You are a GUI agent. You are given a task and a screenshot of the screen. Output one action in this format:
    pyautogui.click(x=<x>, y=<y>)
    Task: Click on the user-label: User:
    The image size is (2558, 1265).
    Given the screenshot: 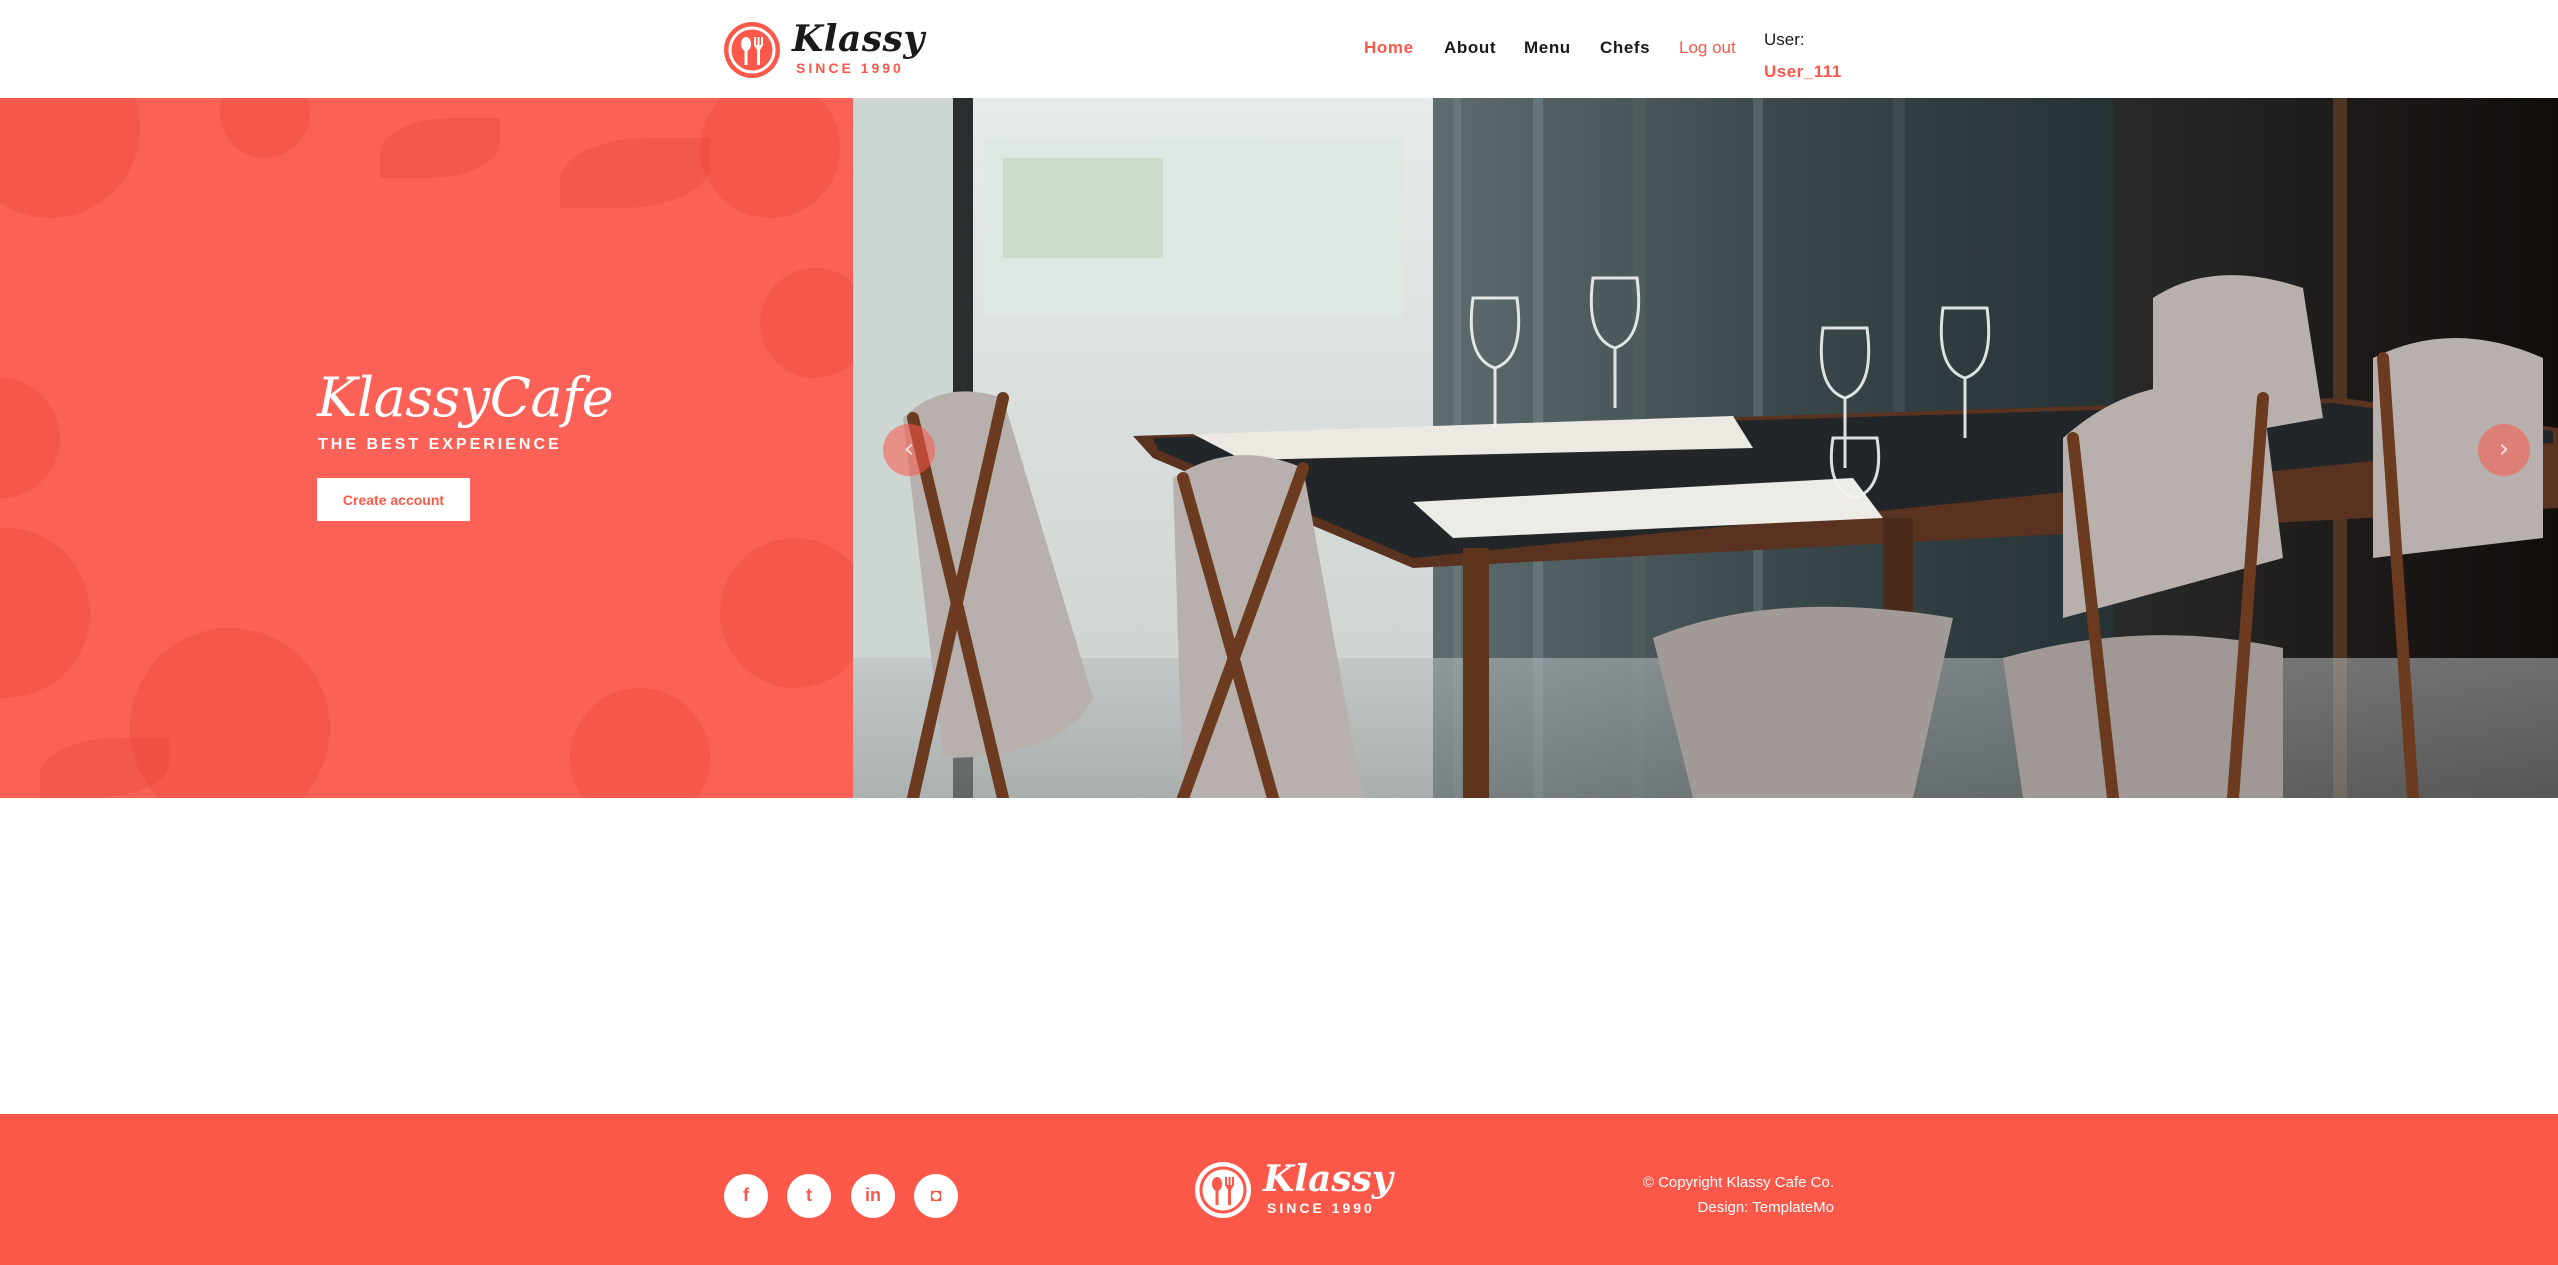 What is the action you would take?
    pyautogui.click(x=1784, y=39)
    